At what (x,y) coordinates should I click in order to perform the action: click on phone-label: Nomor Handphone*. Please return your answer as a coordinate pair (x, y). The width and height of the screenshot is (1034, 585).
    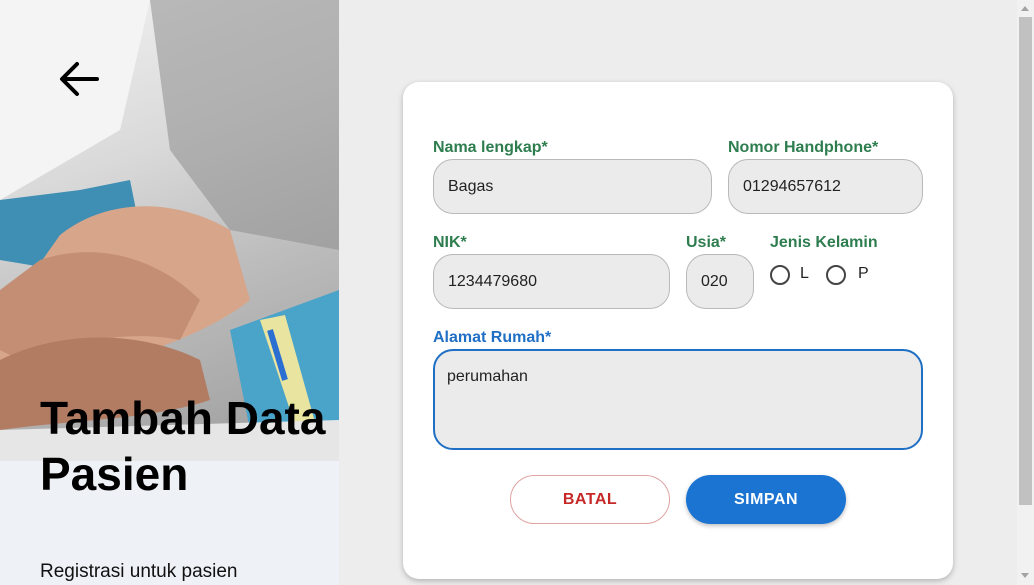
    Looking at the image, I should click on (803, 147).